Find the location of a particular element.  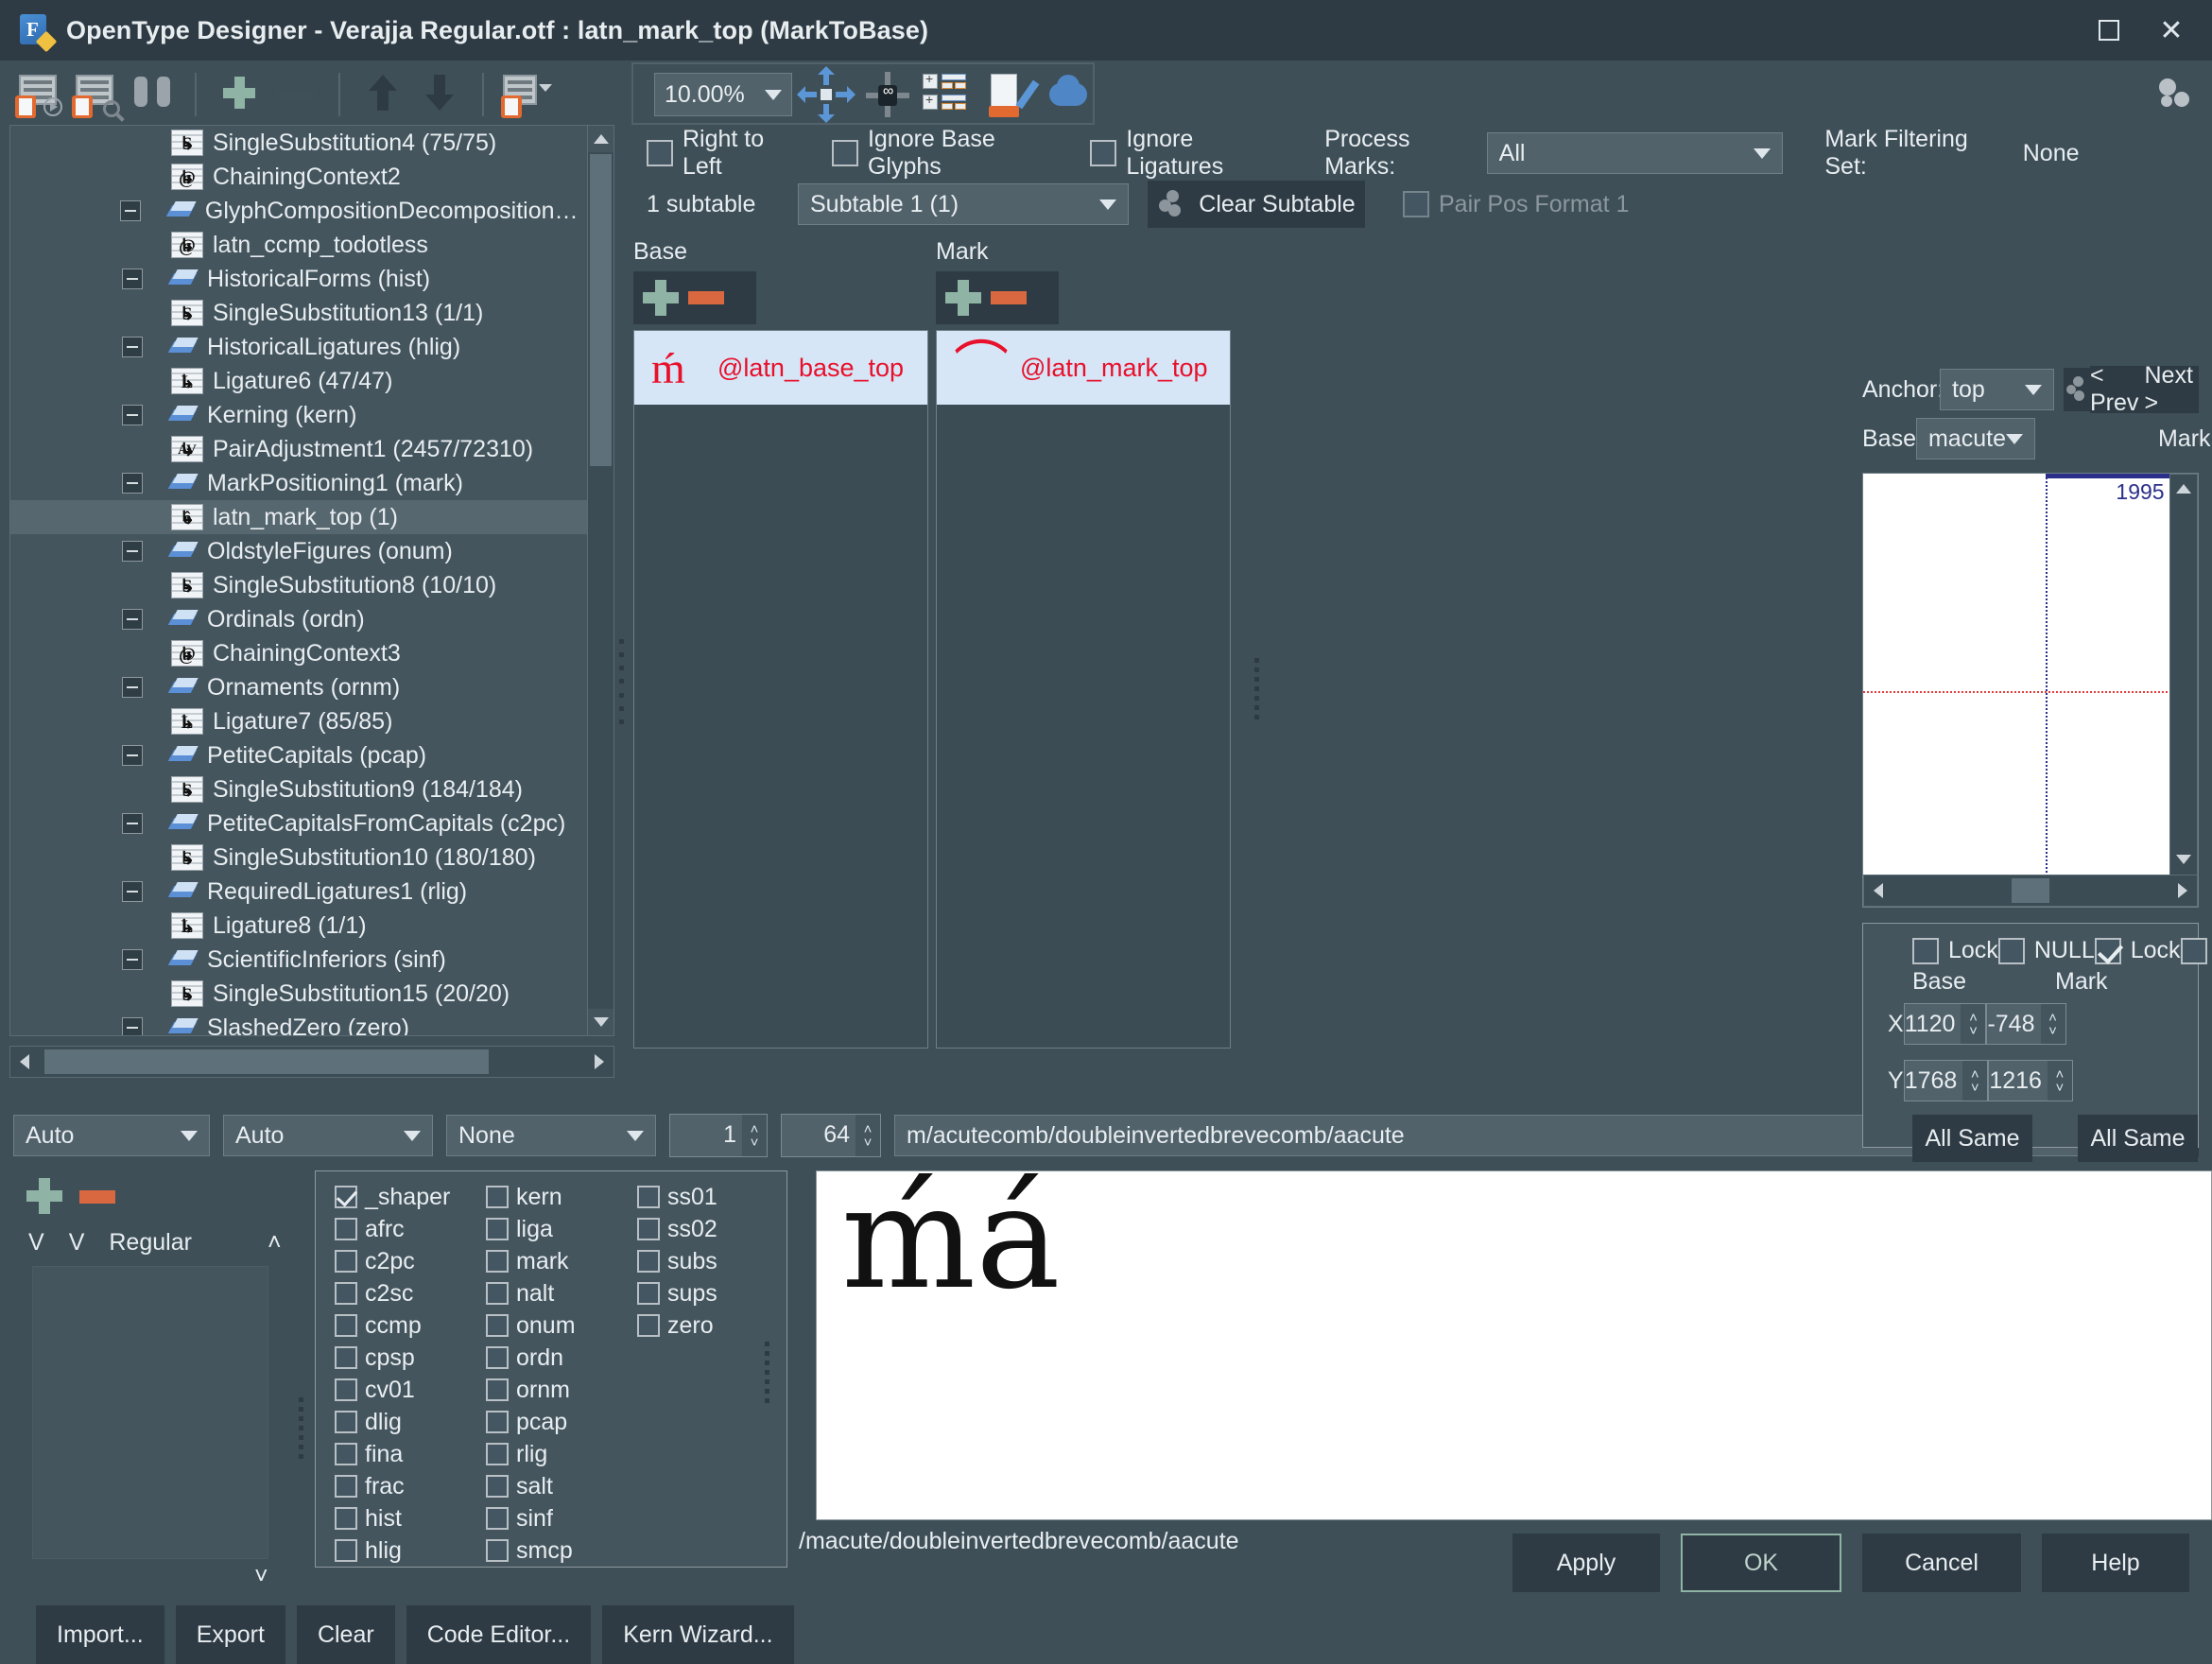

scroll-thumb is located at coordinates (601, 310).